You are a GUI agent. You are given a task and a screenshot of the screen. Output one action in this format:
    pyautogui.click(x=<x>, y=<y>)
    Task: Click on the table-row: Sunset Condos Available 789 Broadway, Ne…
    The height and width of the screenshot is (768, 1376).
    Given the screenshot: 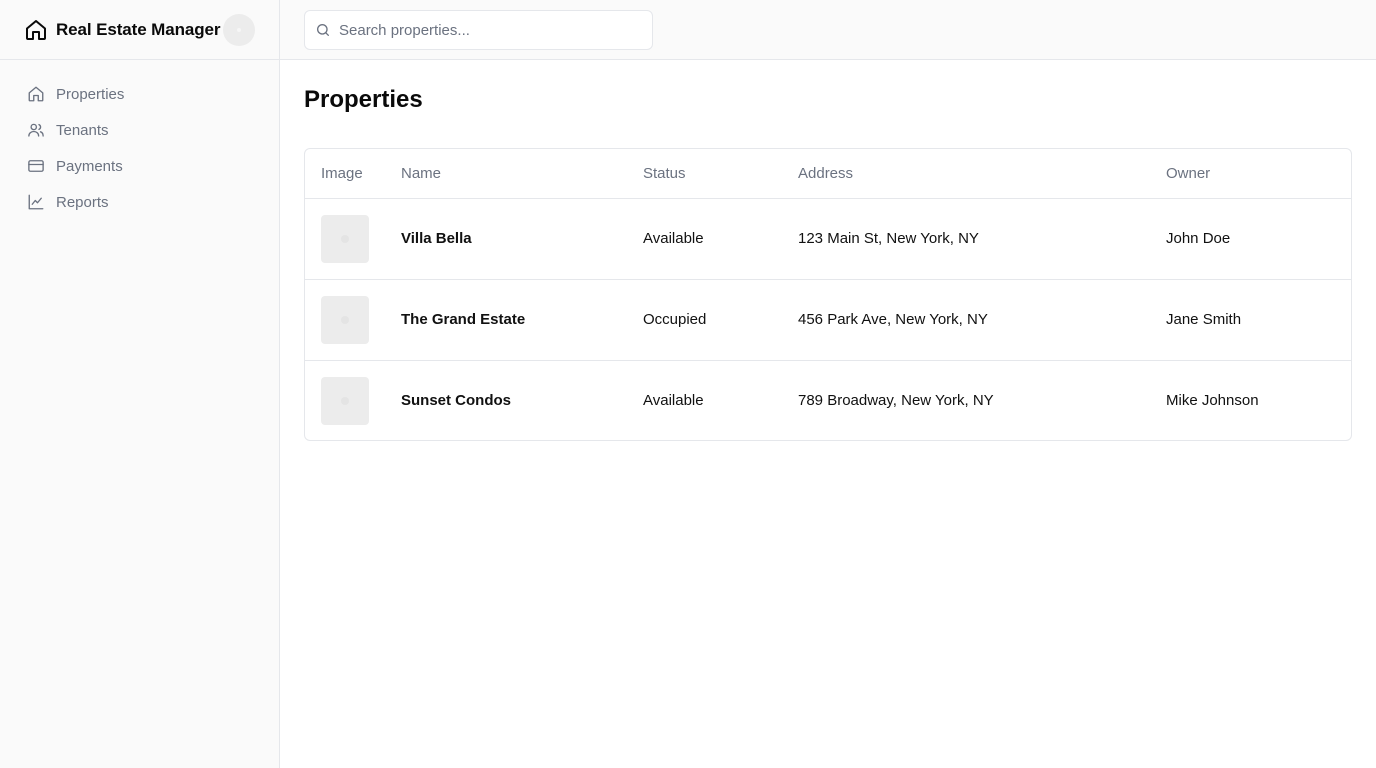 What is the action you would take?
    pyautogui.click(x=828, y=399)
    